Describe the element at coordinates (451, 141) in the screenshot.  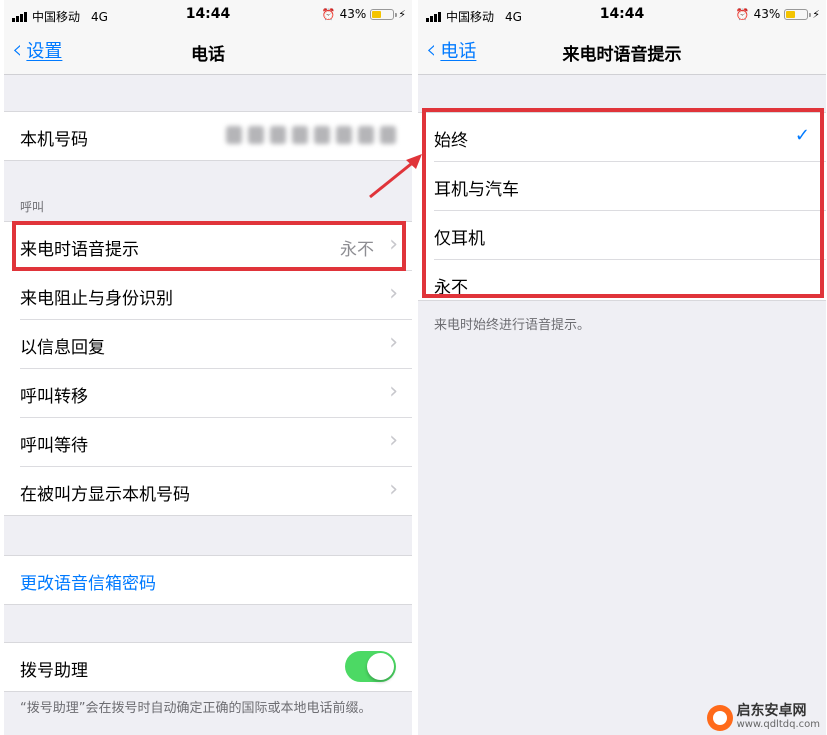
I see `option-label: 始终` at that location.